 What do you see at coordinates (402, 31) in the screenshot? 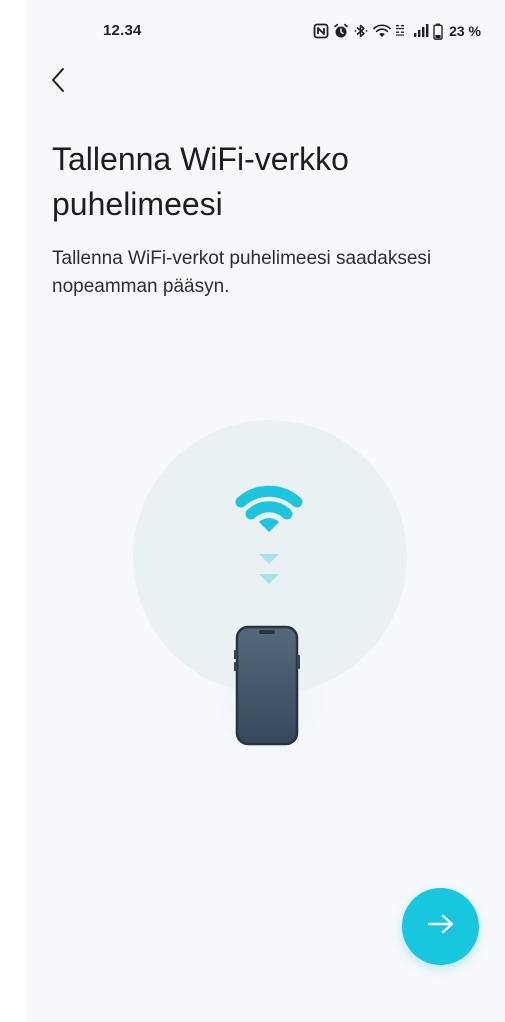
I see `volte-icon` at bounding box center [402, 31].